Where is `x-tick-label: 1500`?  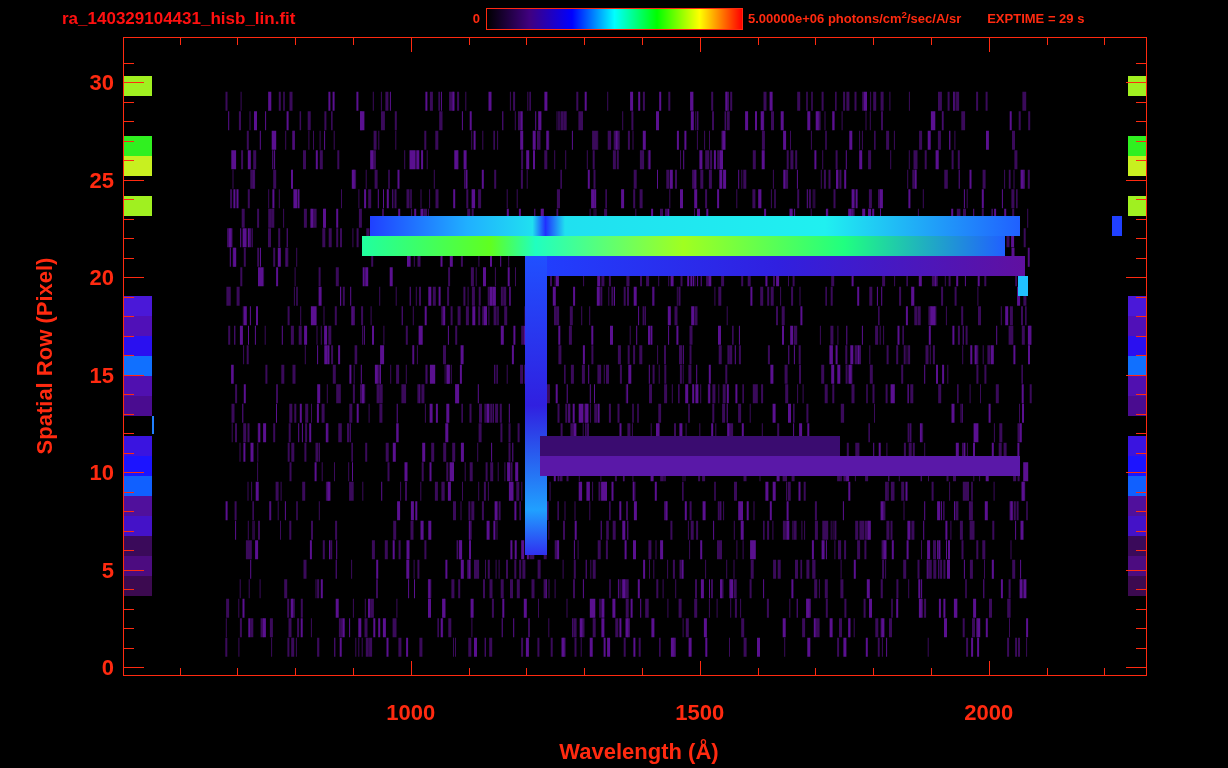 x-tick-label: 1500 is located at coordinates (700, 712).